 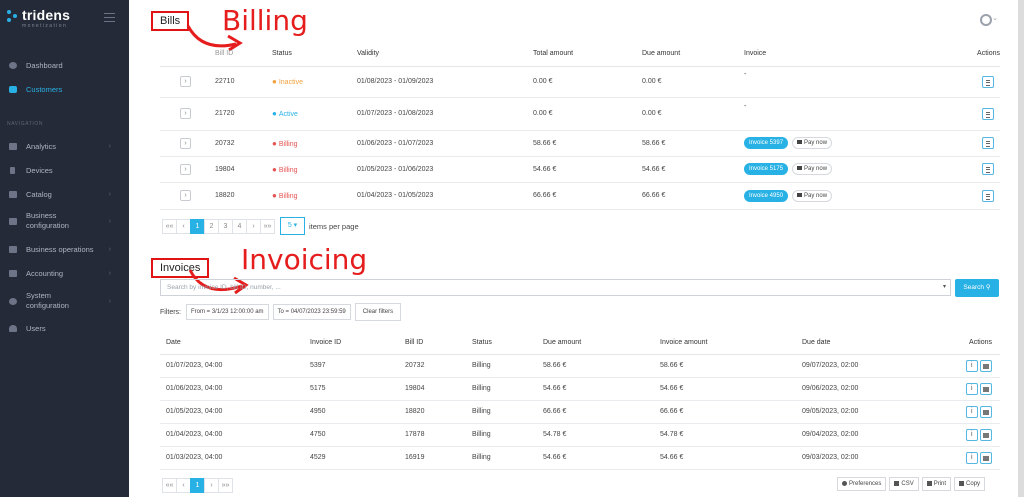 I want to click on status-badge: Inactive, so click(x=290, y=82).